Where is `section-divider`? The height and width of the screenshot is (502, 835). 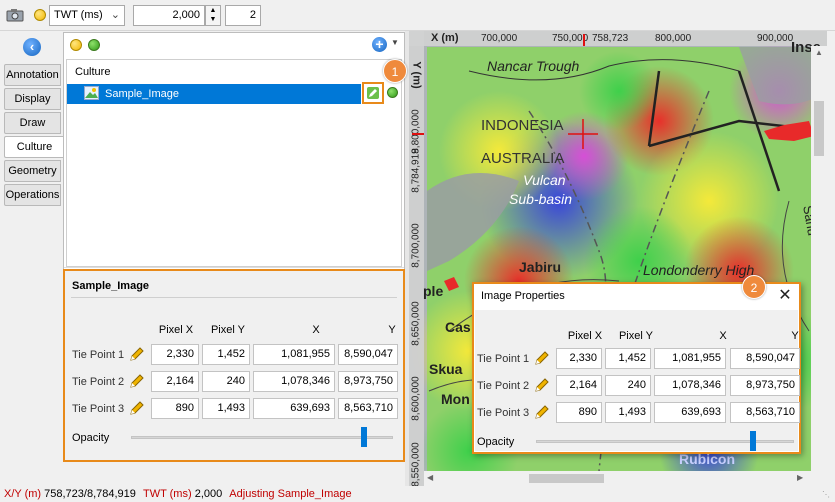
section-divider is located at coordinates (234, 297).